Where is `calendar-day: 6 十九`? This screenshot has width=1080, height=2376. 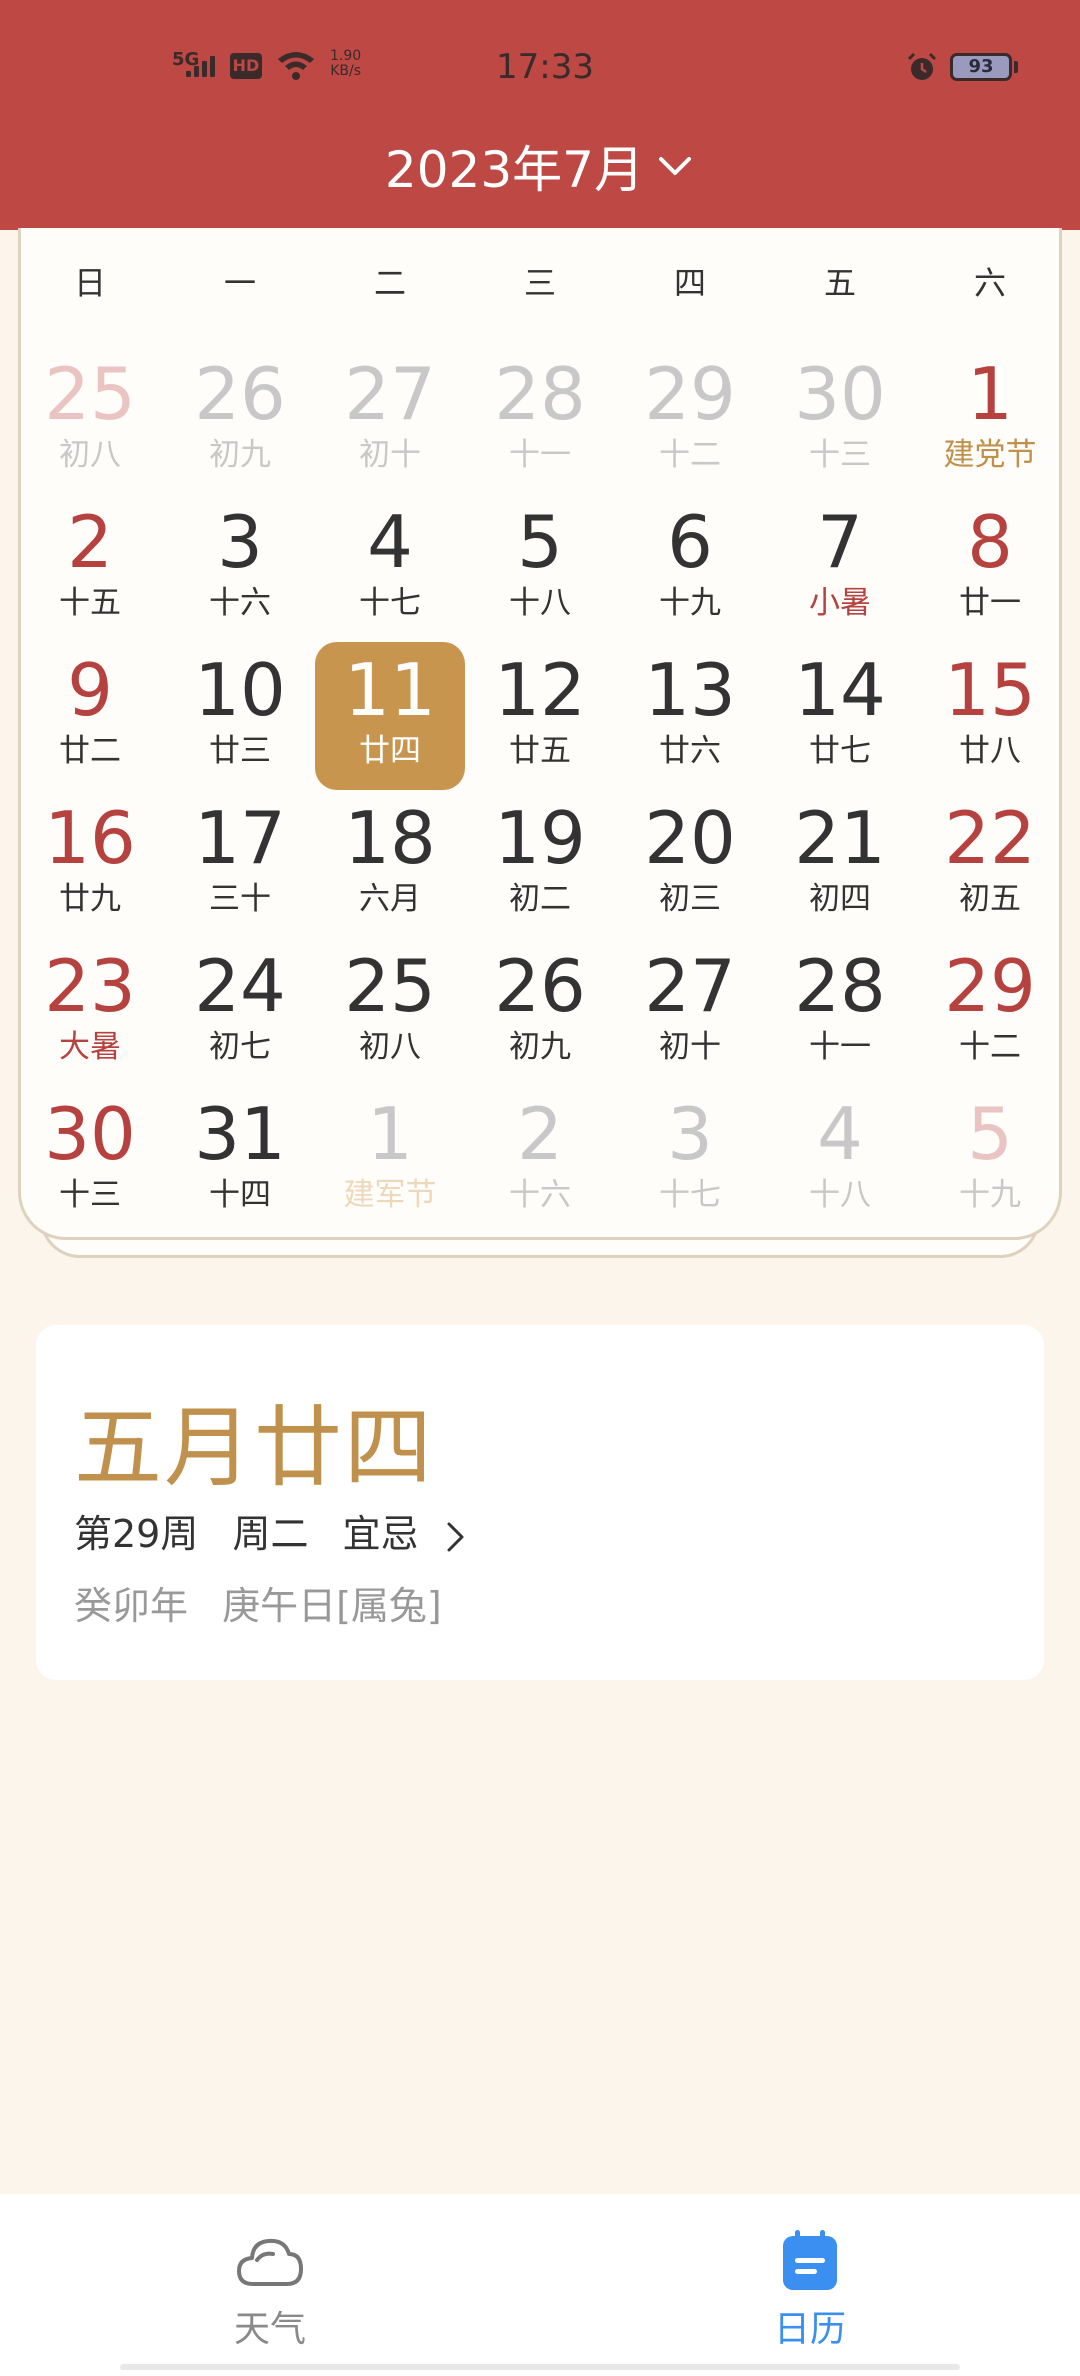 calendar-day: 6 十九 is located at coordinates (690, 568).